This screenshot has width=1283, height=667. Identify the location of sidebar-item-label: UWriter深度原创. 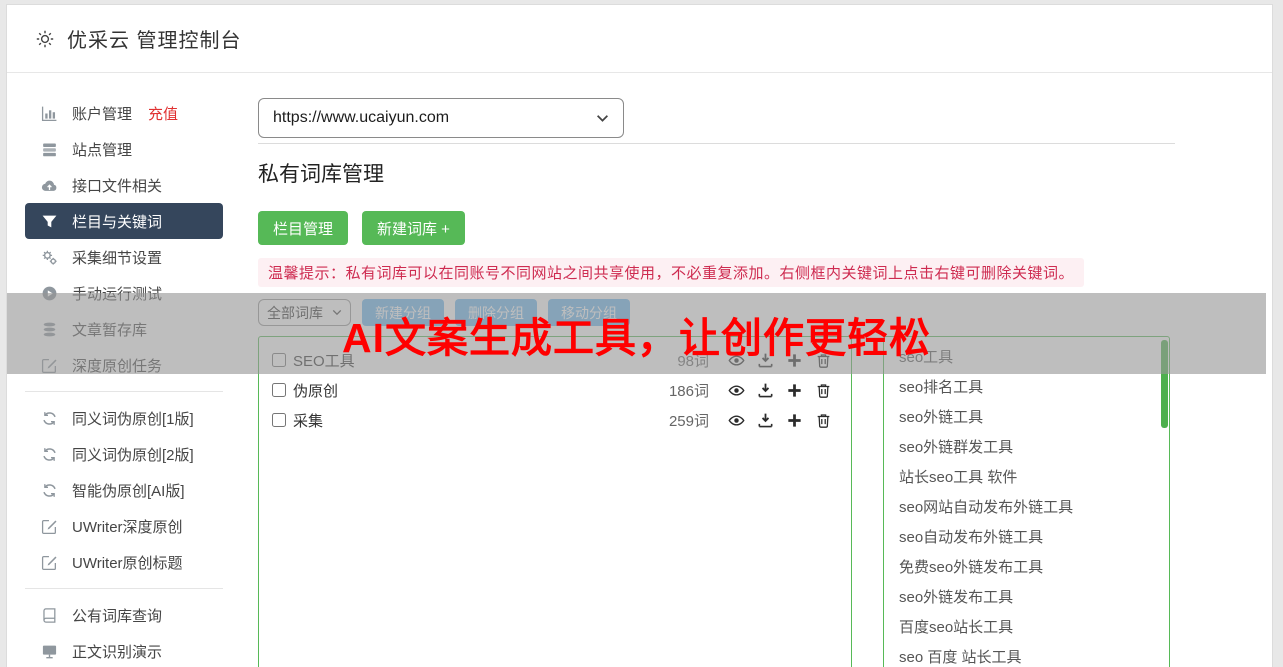
(127, 527).